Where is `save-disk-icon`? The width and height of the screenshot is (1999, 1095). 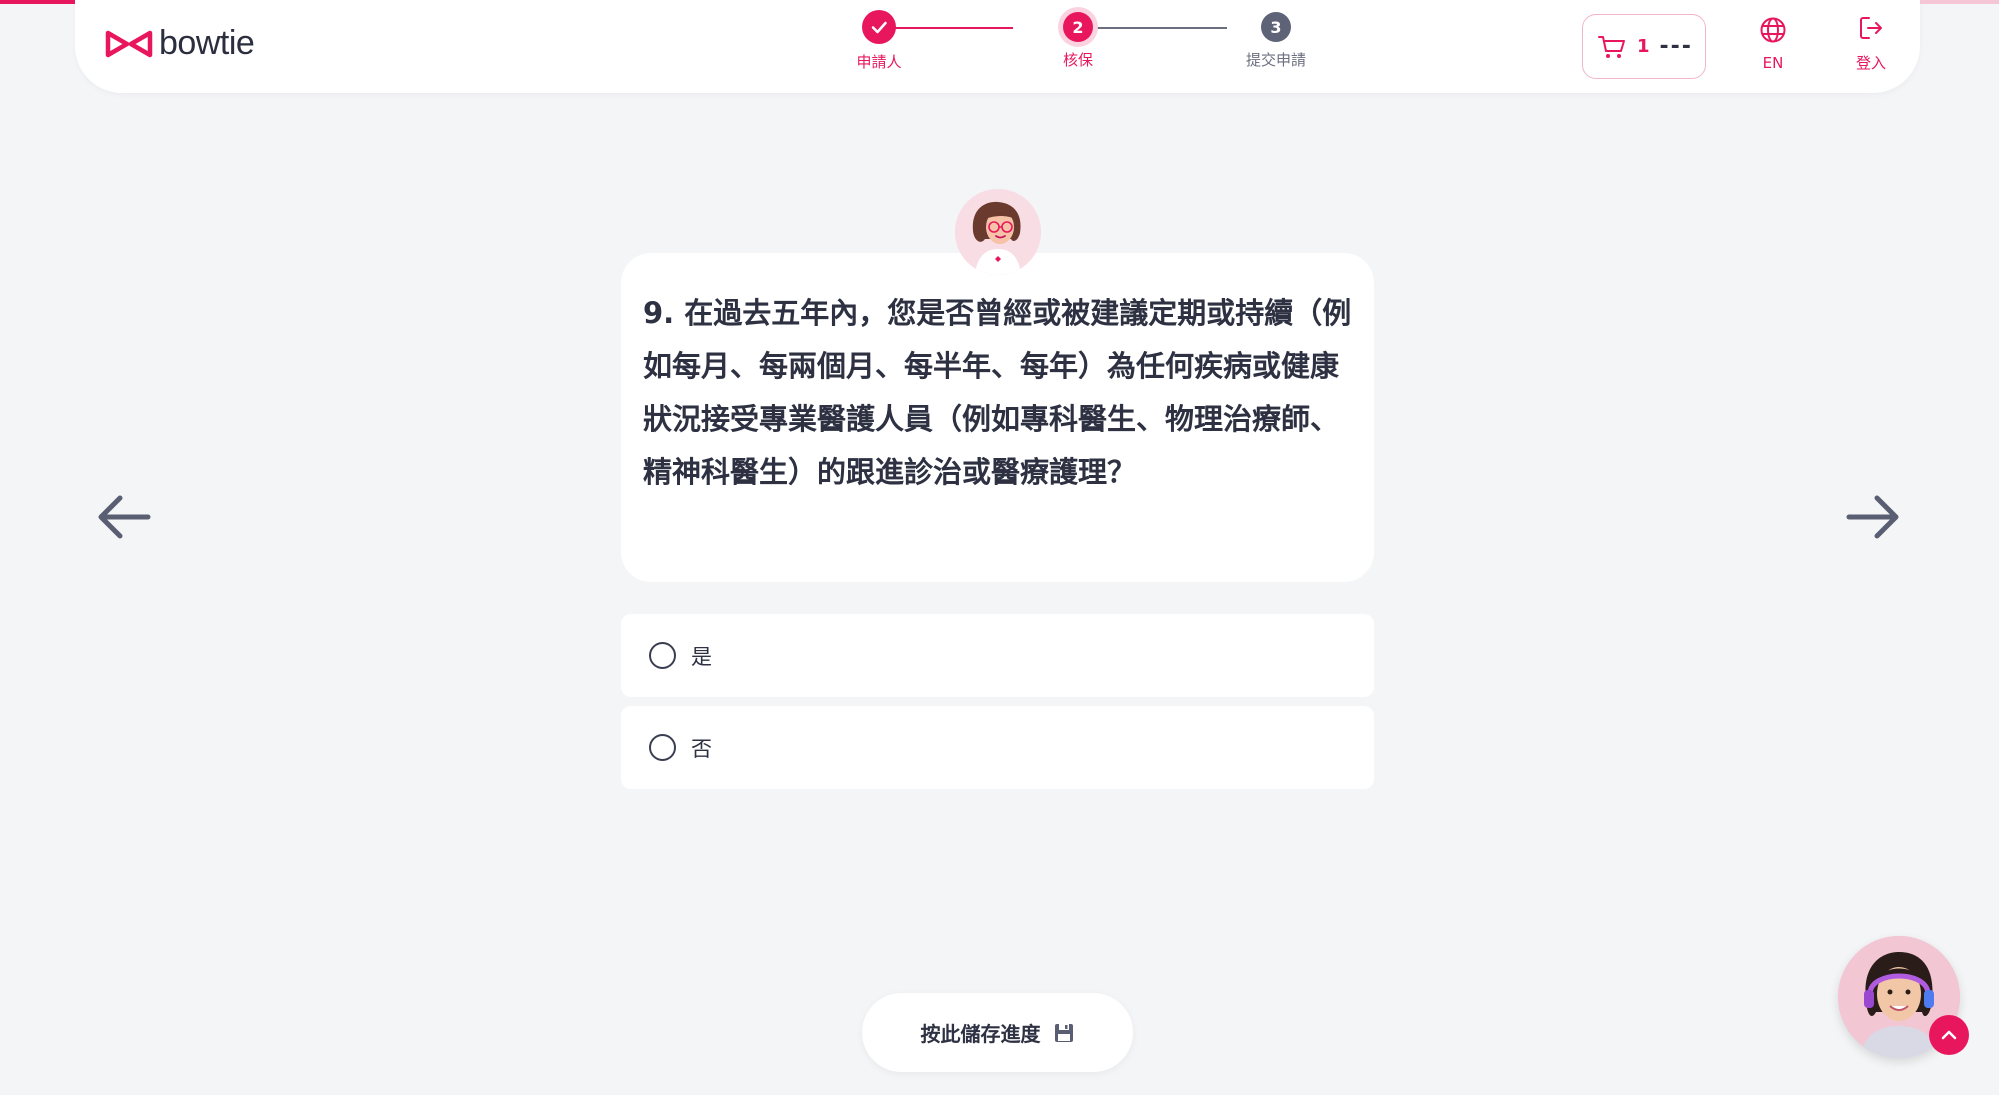 save-disk-icon is located at coordinates (1063, 1032).